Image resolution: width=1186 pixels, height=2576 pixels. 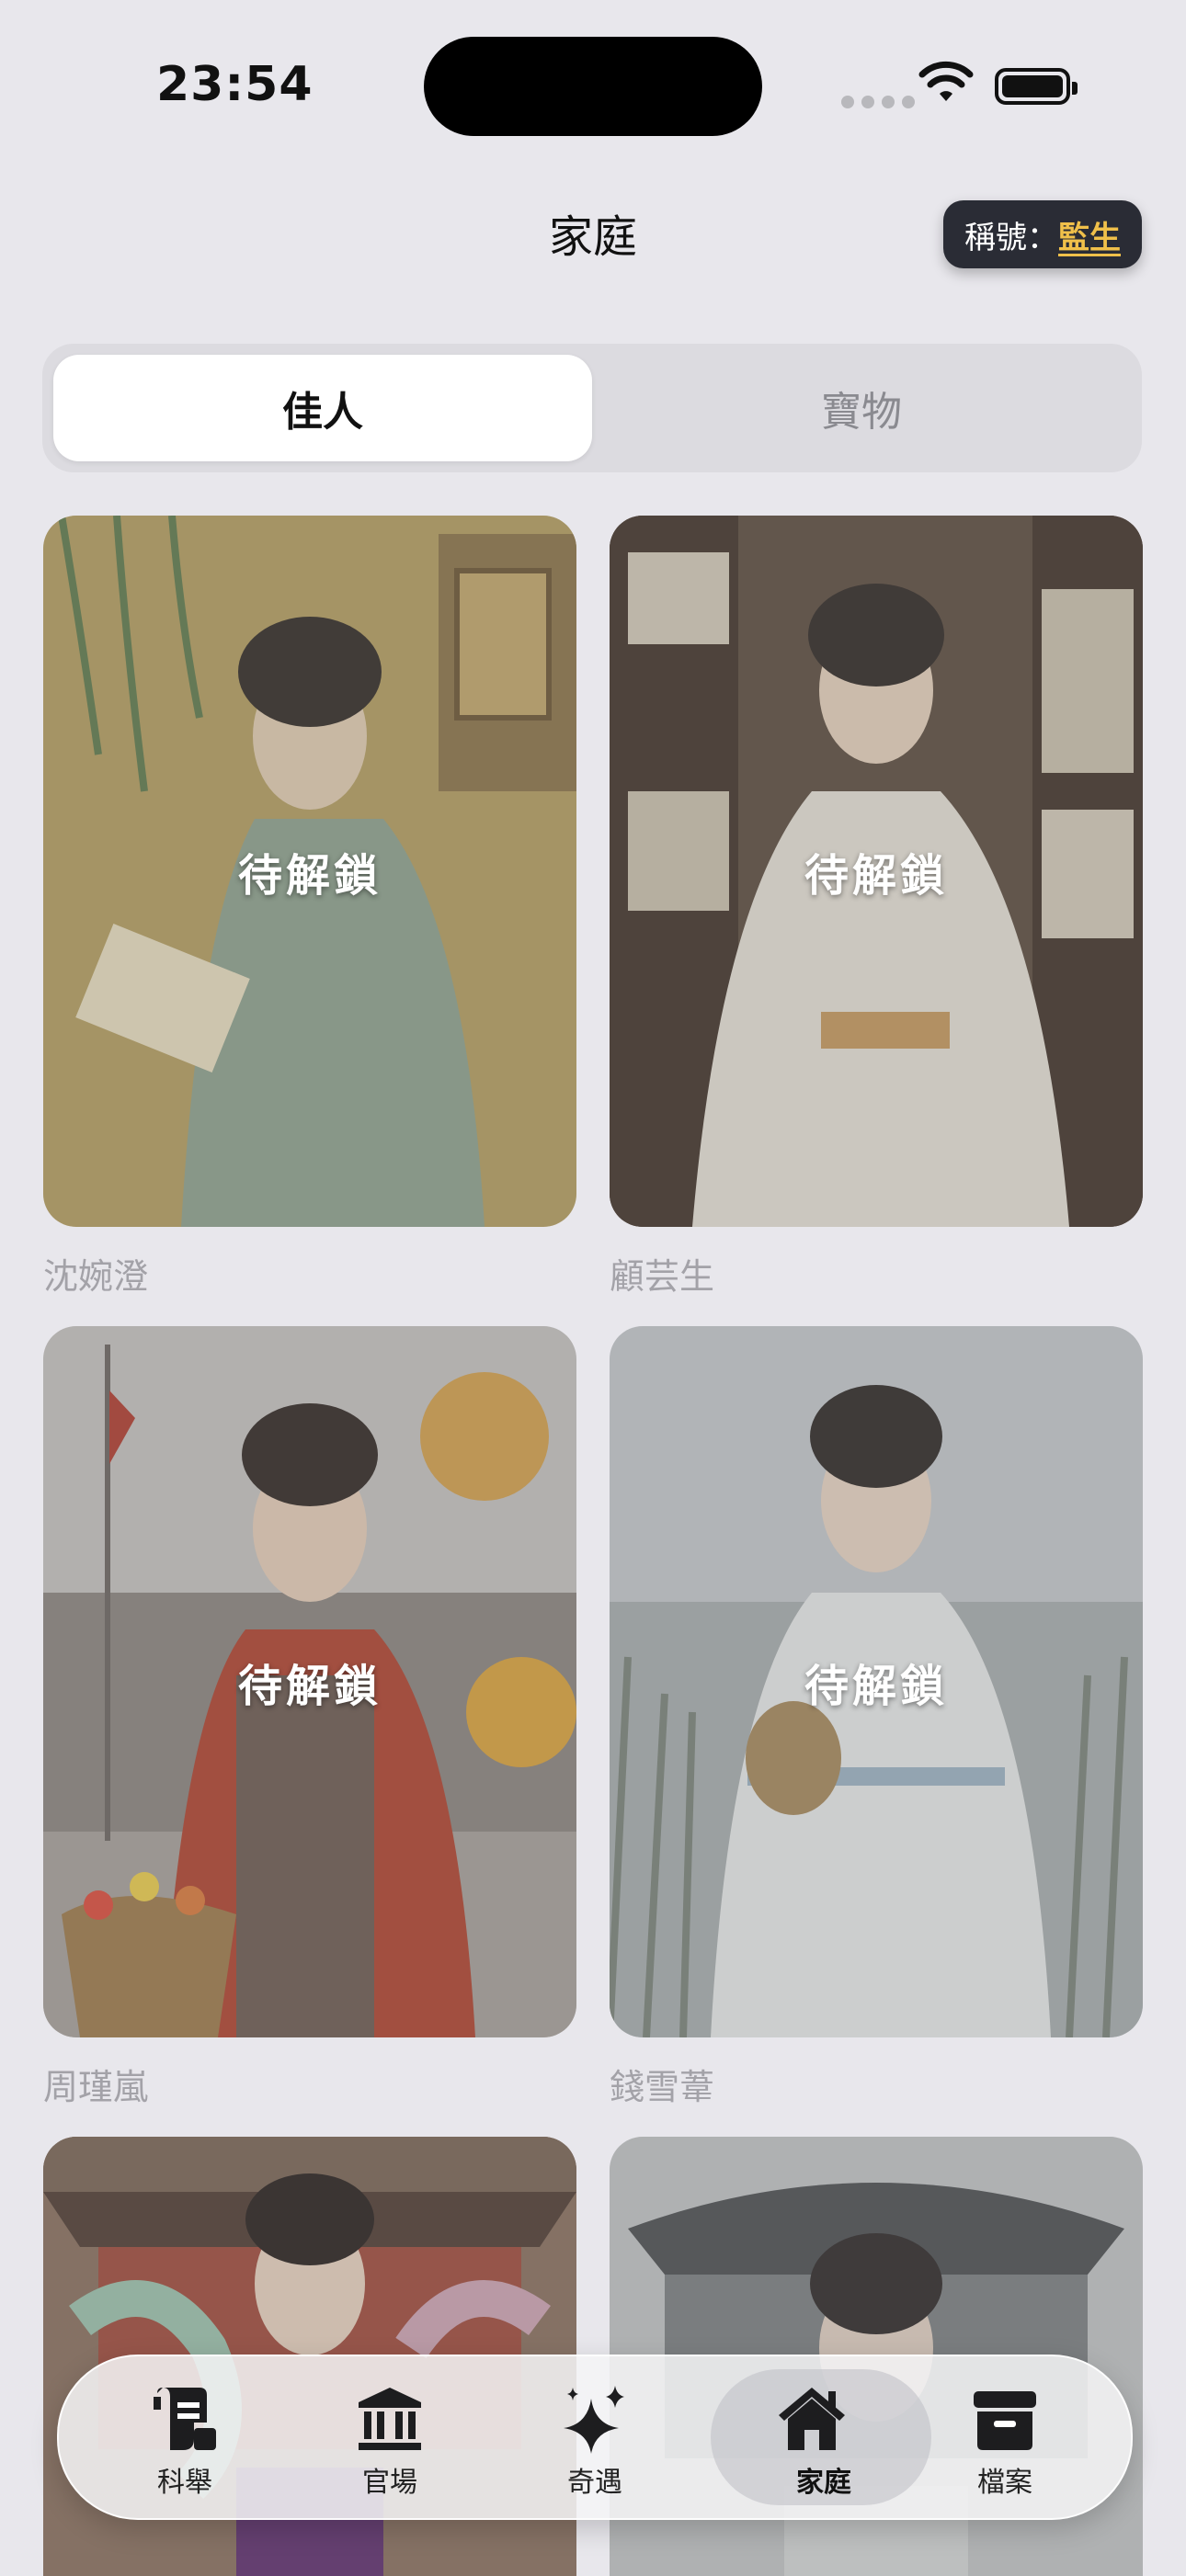 What do you see at coordinates (946, 81) in the screenshot?
I see `wifi-icon` at bounding box center [946, 81].